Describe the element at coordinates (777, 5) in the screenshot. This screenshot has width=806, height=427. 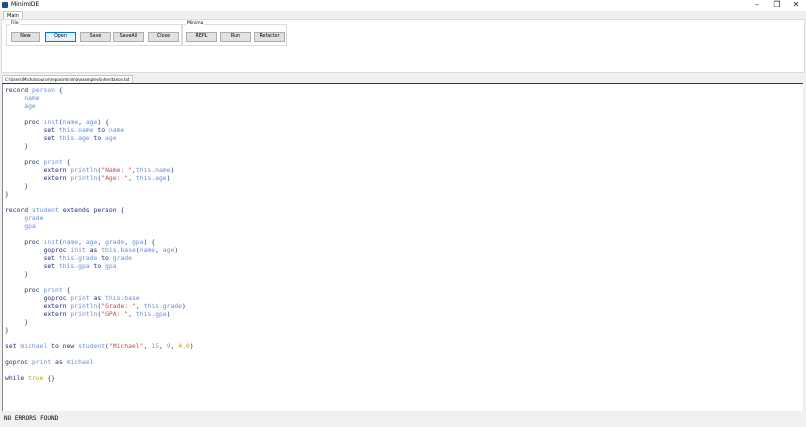
I see `maximize-button: ❐` at that location.